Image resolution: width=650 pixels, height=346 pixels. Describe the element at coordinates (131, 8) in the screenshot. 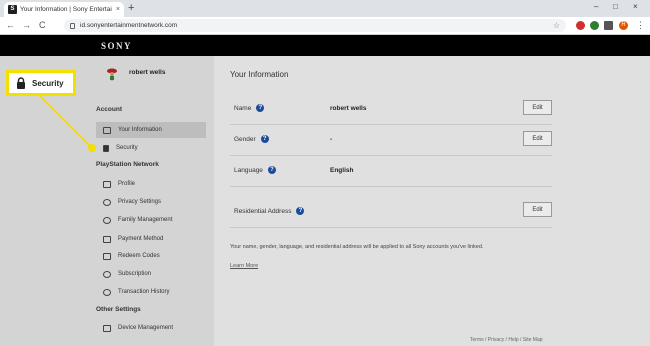

I see `new-tab-button: +` at that location.